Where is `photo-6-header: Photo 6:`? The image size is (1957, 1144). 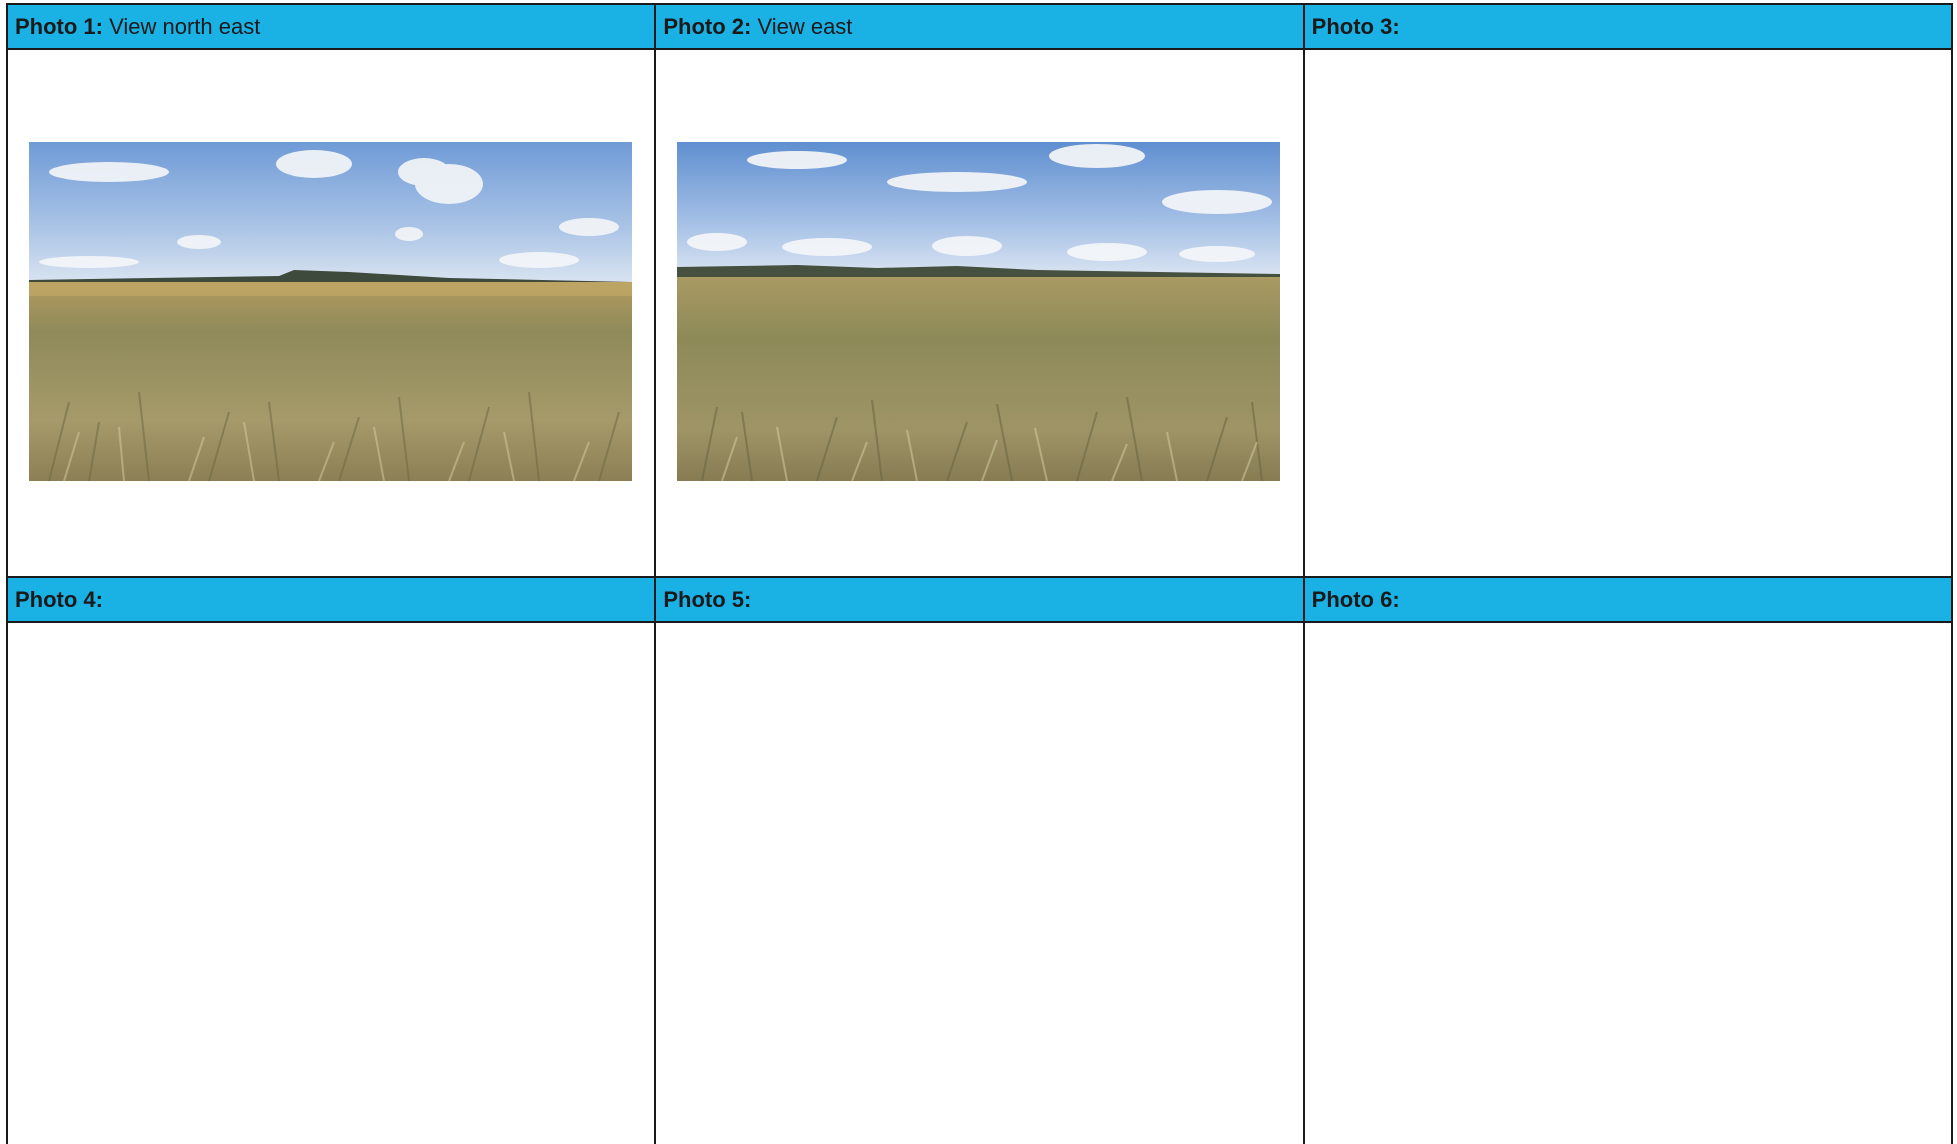
photo-6-header: Photo 6: is located at coordinates (1628, 599).